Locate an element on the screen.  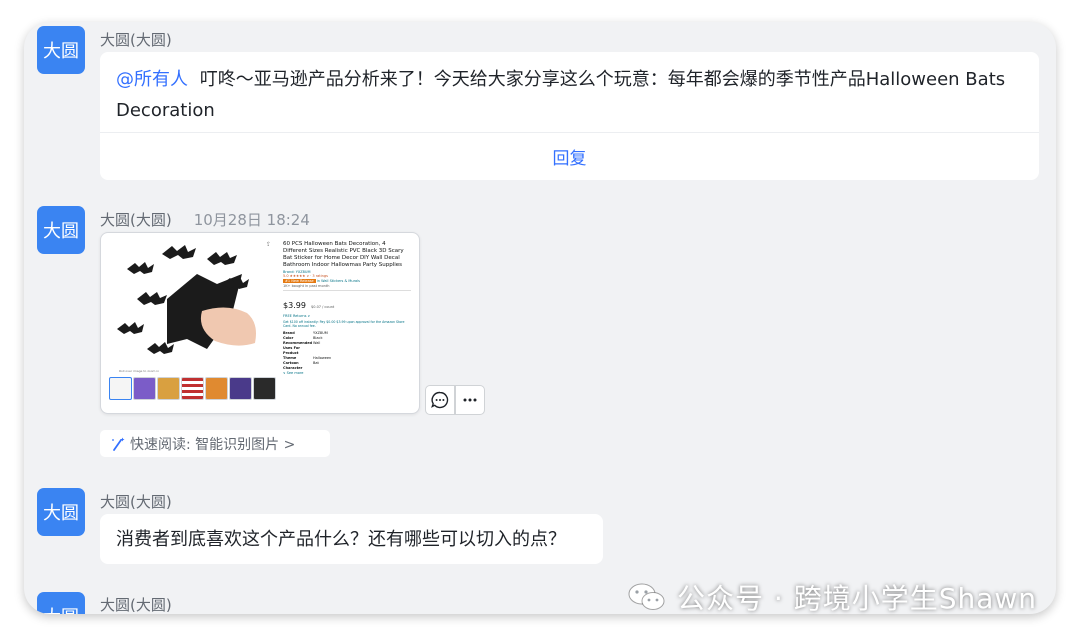
message-bubble: 消费者到底喜欢这个产品什么？还有哪些可以切入的点？ is located at coordinates (351, 539).